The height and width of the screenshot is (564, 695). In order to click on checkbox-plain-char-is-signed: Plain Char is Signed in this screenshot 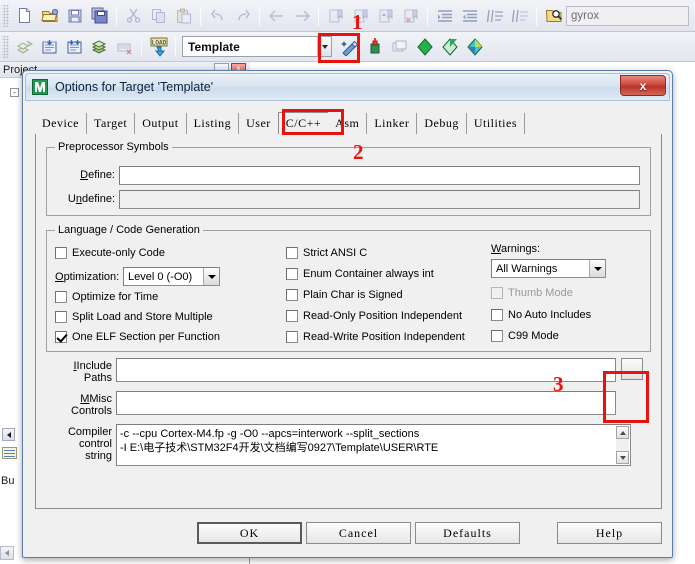, I will do `click(344, 295)`.